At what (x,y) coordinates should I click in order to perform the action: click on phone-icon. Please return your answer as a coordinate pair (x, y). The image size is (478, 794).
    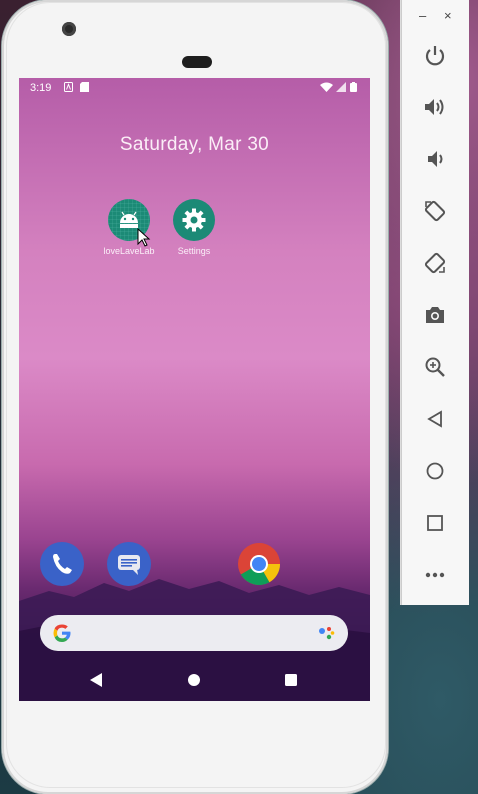
    Looking at the image, I should click on (62, 564).